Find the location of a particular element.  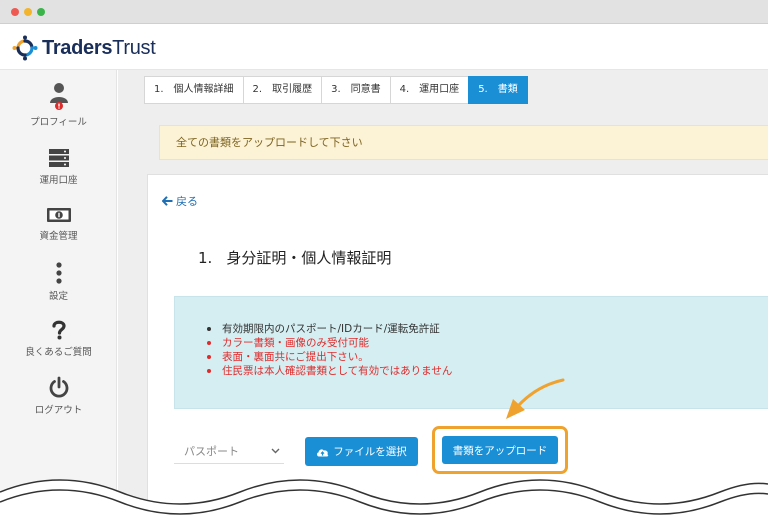

sidebar-item-profile: プロフィール is located at coordinates (58, 105).